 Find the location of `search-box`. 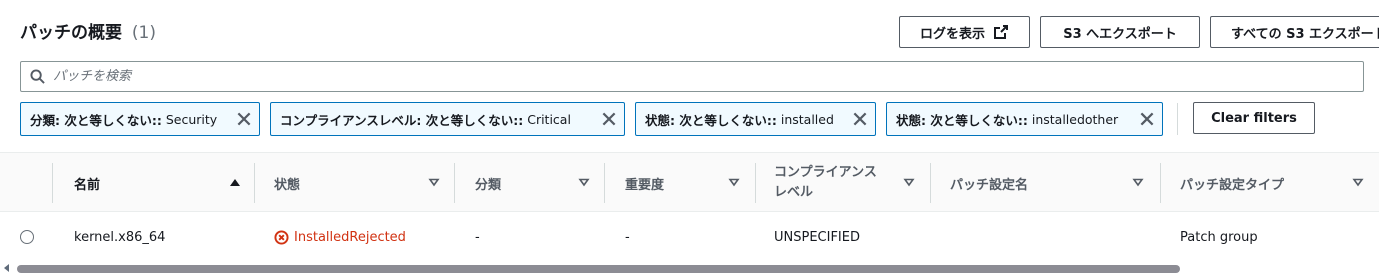

search-box is located at coordinates (692, 76).